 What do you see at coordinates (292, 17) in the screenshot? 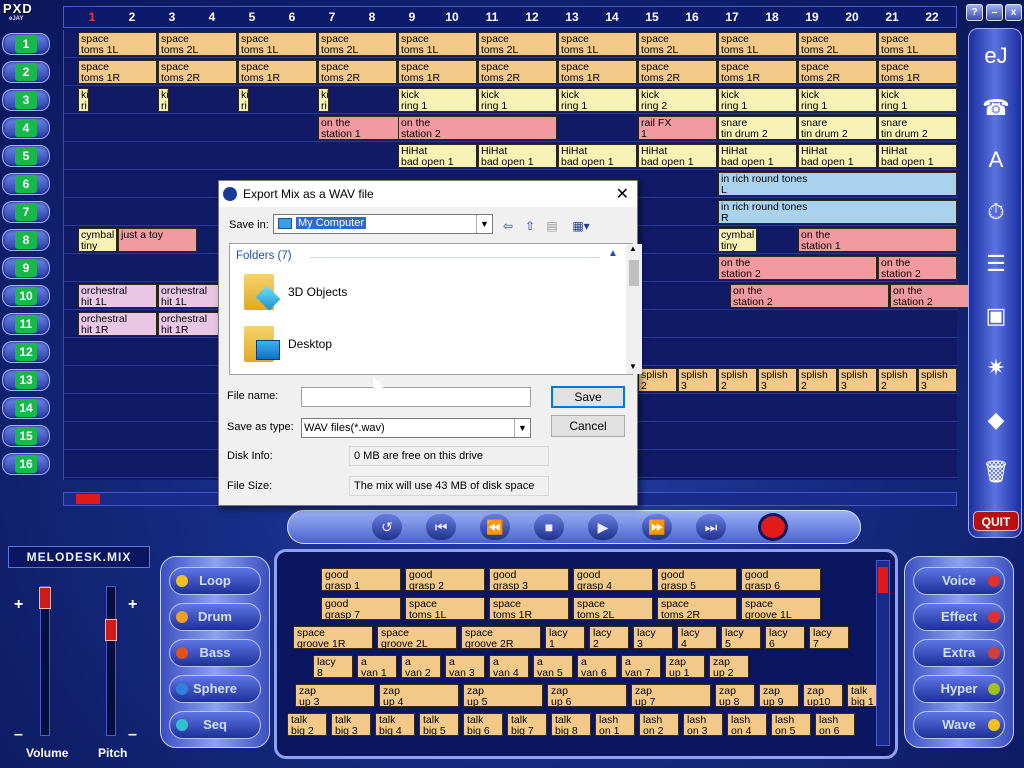
I see `column-number: 6` at bounding box center [292, 17].